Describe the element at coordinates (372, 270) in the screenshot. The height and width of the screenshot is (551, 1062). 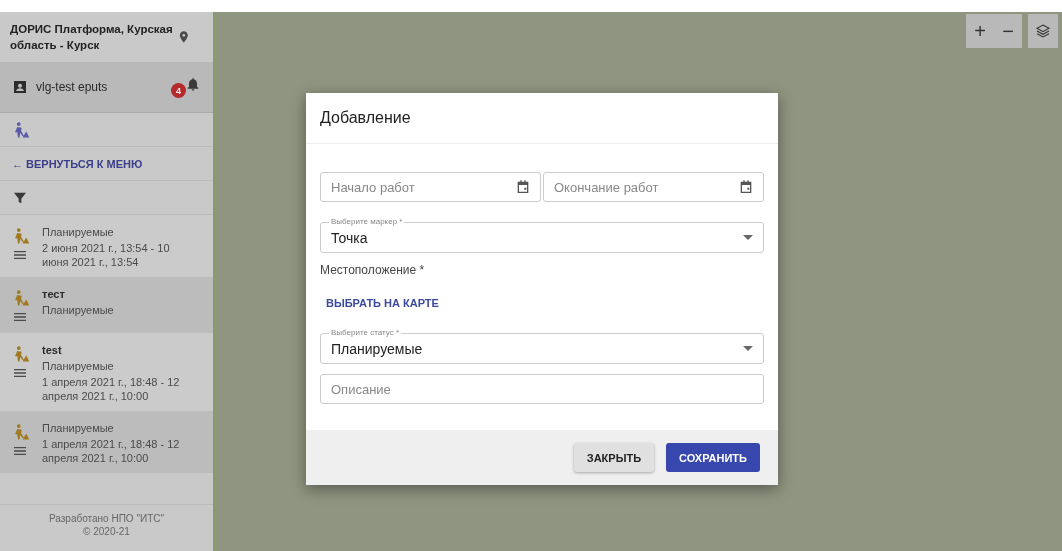
I see `location-label: Местоположение *` at that location.